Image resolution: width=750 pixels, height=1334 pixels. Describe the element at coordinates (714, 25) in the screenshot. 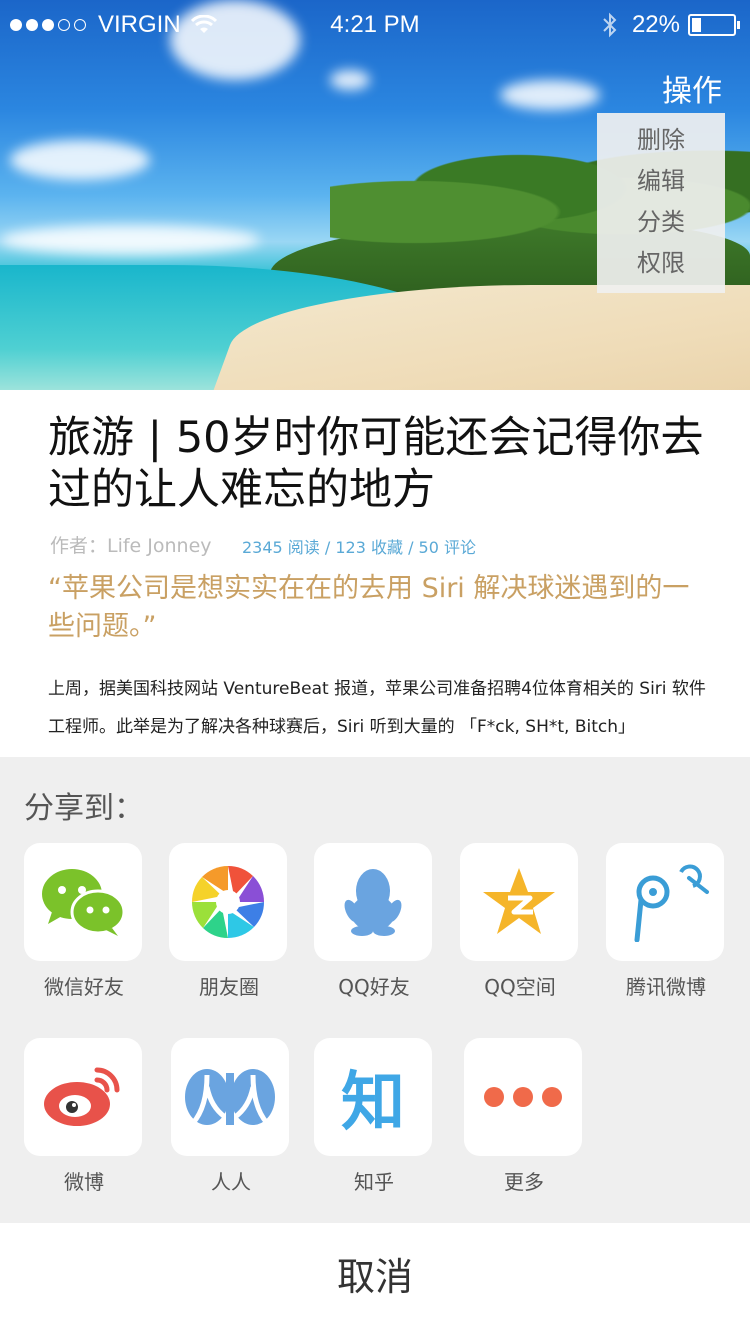

I see `battery-icon` at that location.